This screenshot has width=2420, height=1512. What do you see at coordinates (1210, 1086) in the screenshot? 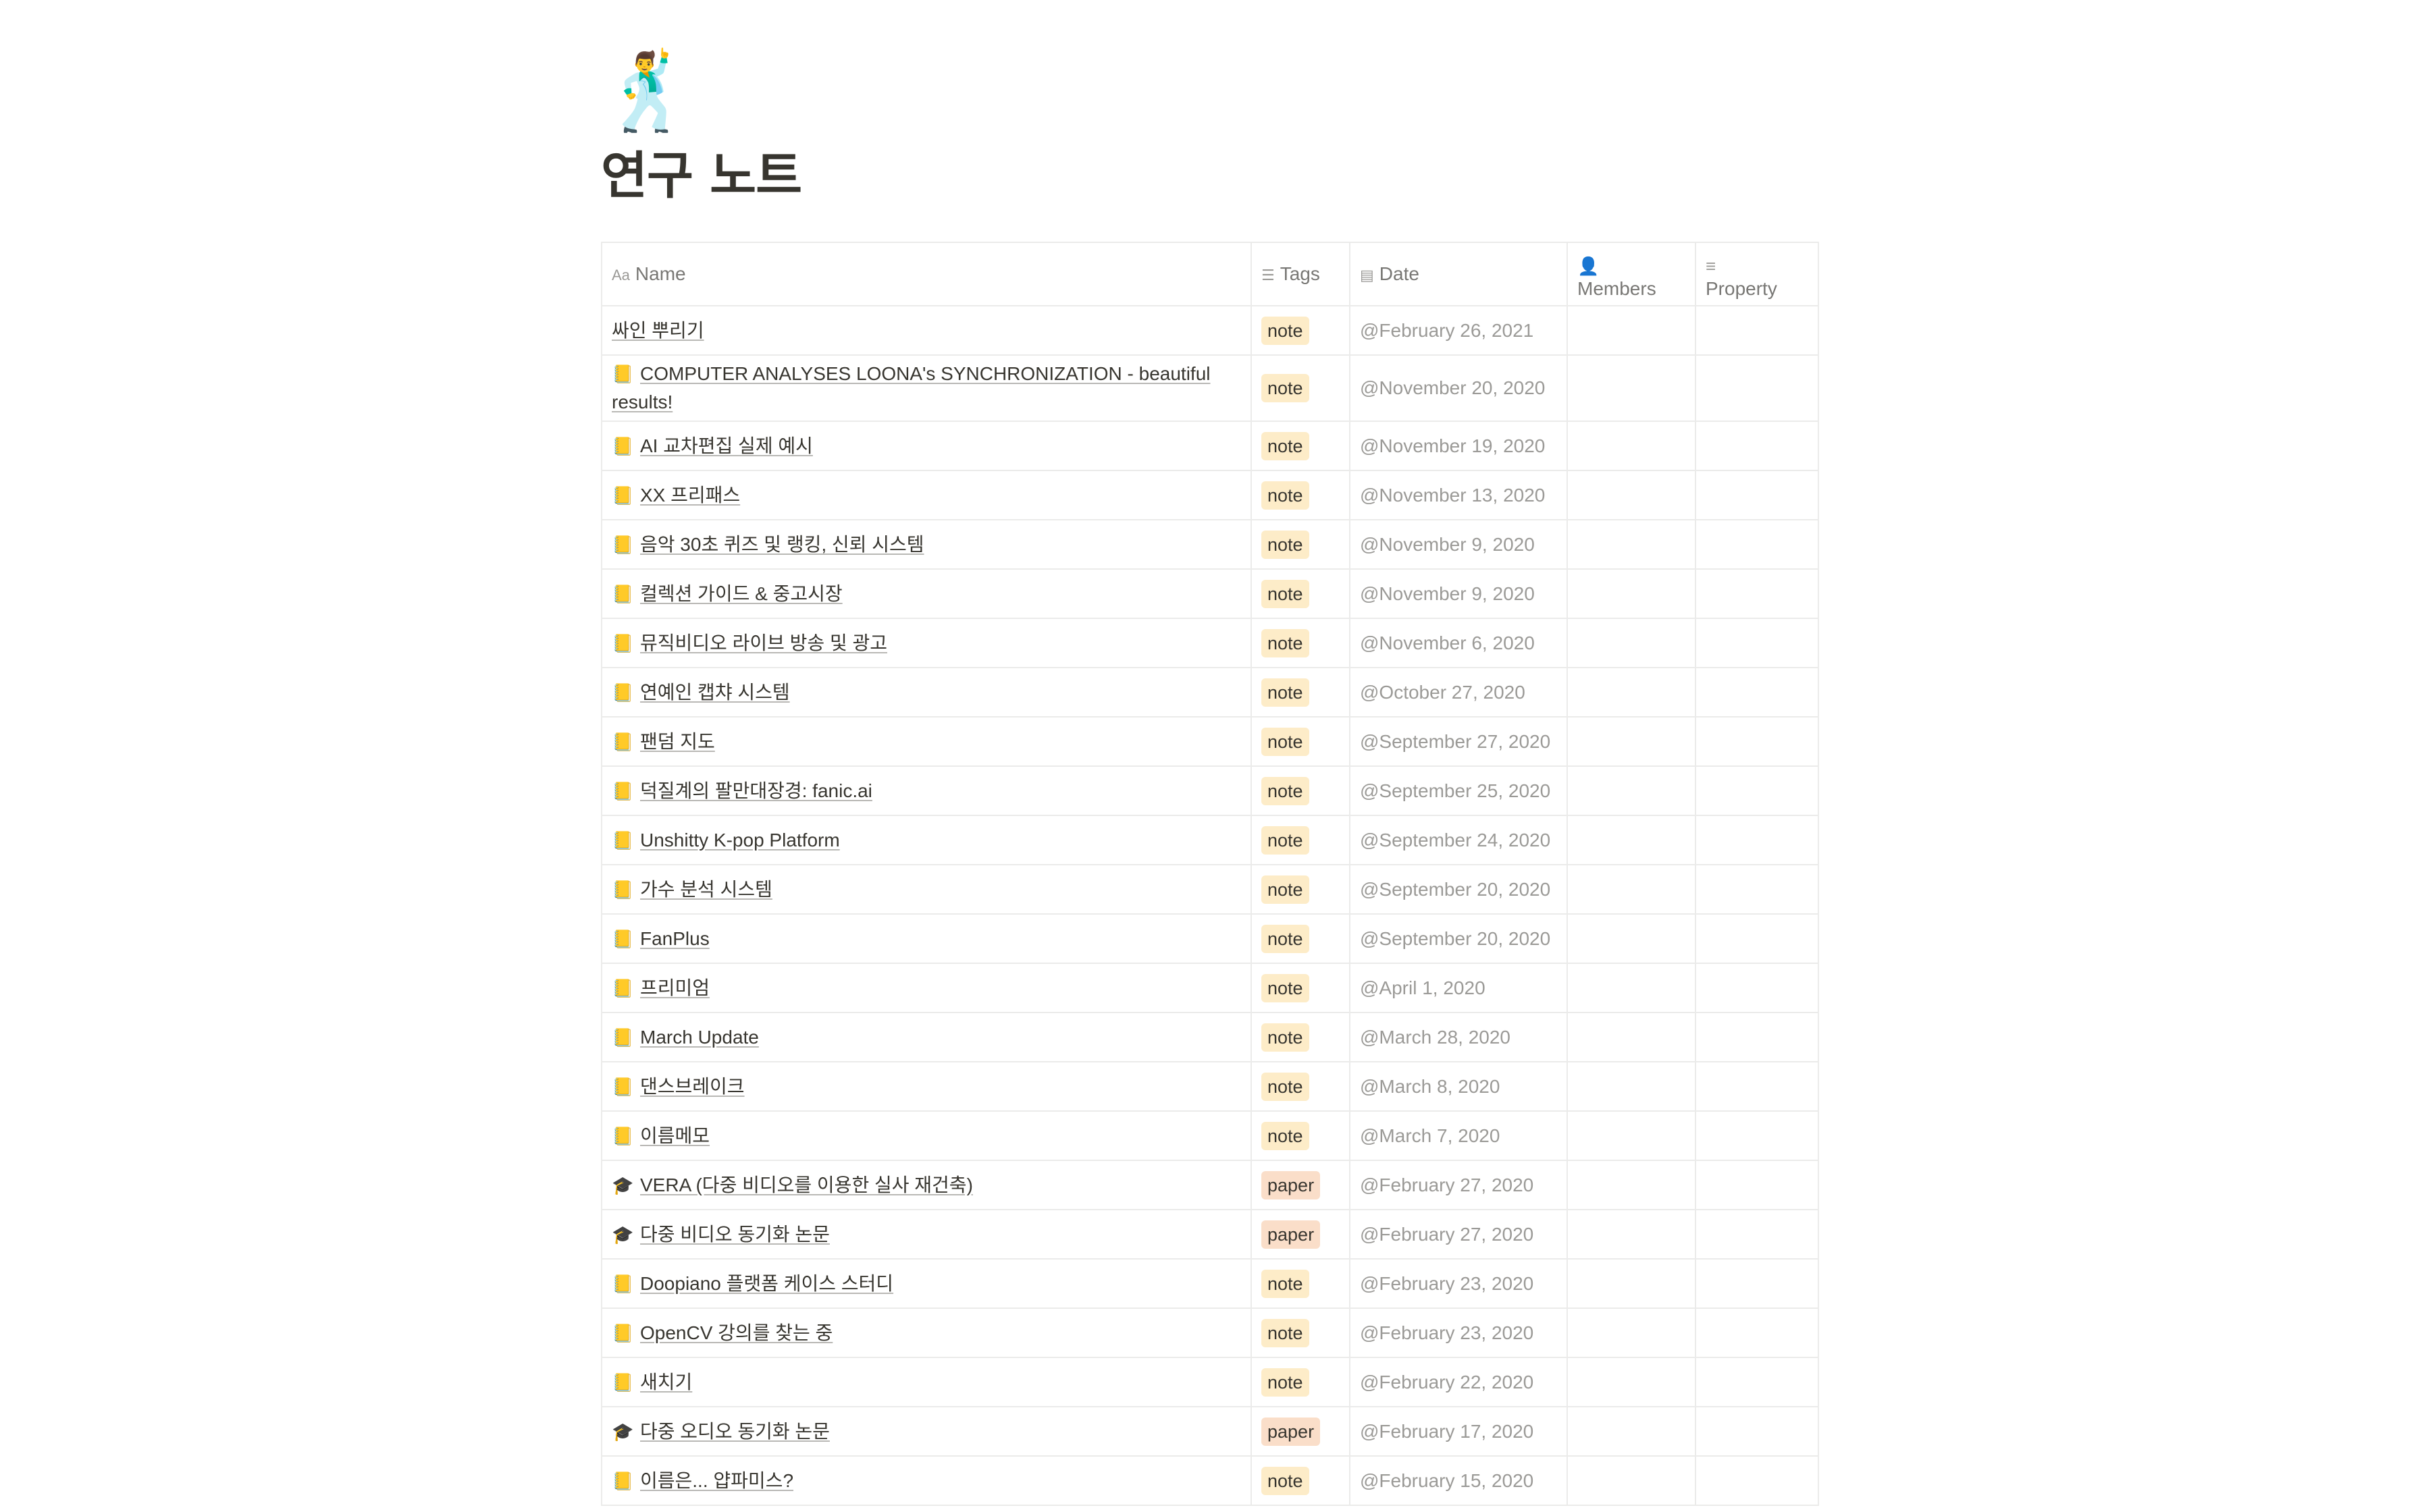
I see `table-row: 📒 댄스브레이크 note @March 8, 2020` at bounding box center [1210, 1086].